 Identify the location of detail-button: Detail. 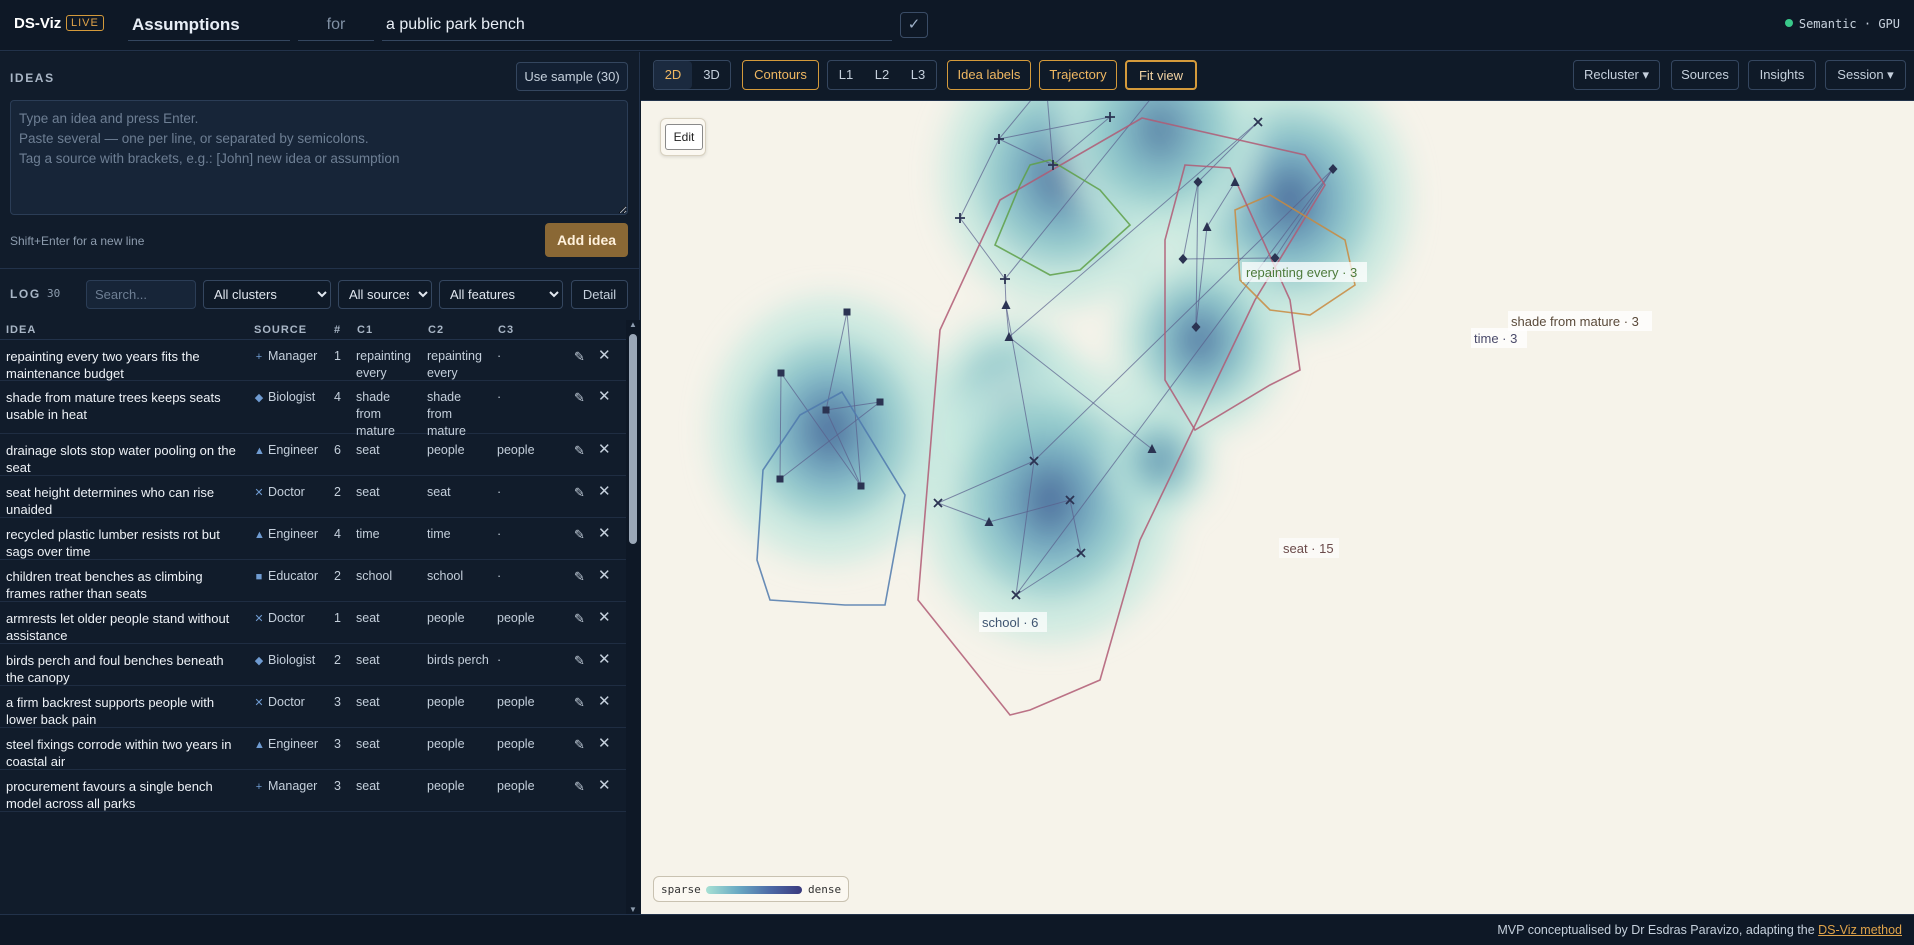
(599, 294).